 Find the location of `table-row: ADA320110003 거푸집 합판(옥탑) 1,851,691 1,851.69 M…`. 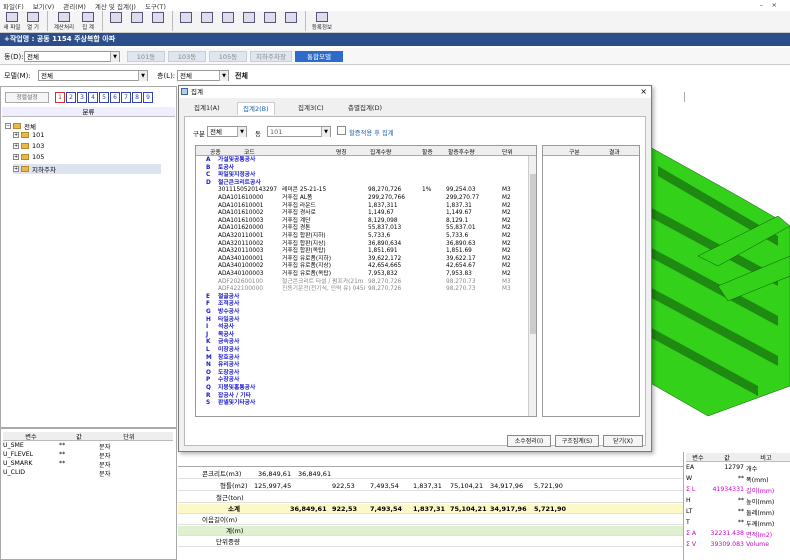

table-row: ADA320110003 거푸집 합판(옥탑) 1,851,691 1,851.69 M… is located at coordinates (366, 251).